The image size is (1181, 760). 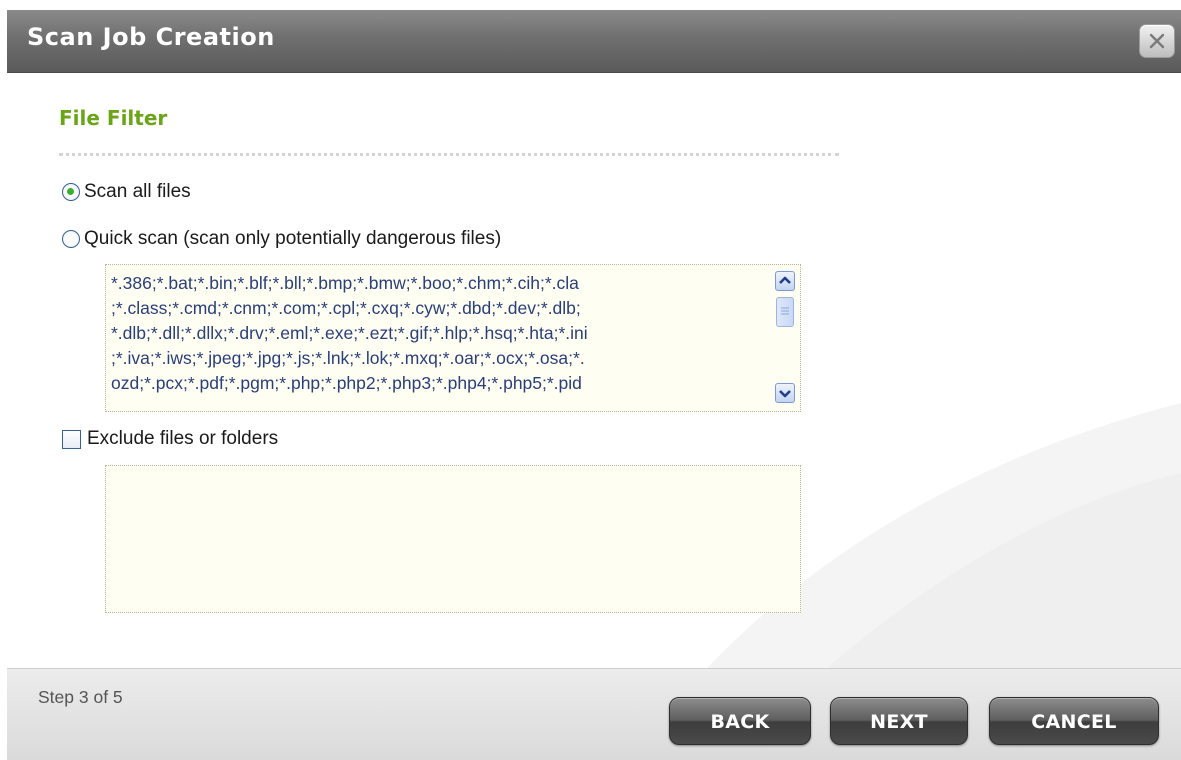 What do you see at coordinates (71, 192) in the screenshot?
I see `scan-all-radio` at bounding box center [71, 192].